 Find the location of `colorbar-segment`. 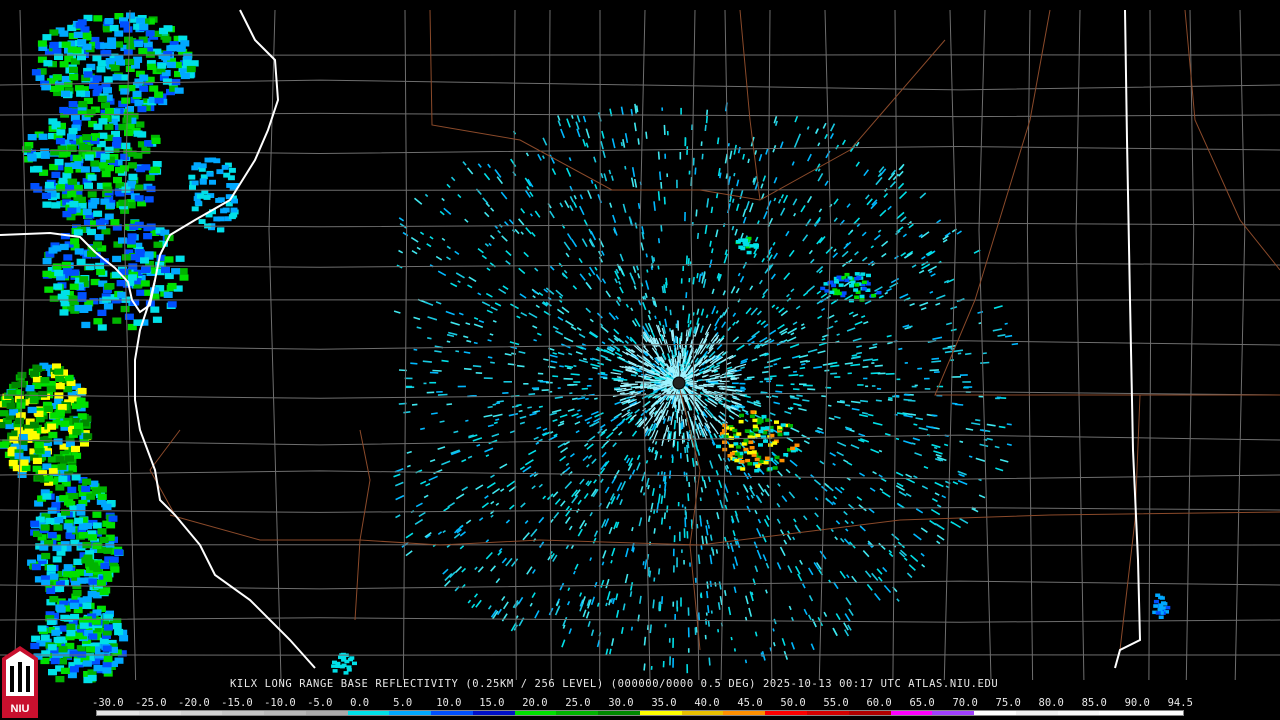

colorbar-segment is located at coordinates (535, 713).